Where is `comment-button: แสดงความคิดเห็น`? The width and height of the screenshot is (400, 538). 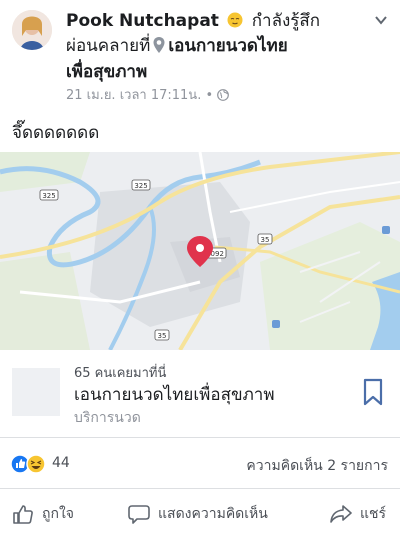 comment-button: แสดงความคิดเห็น is located at coordinates (198, 513).